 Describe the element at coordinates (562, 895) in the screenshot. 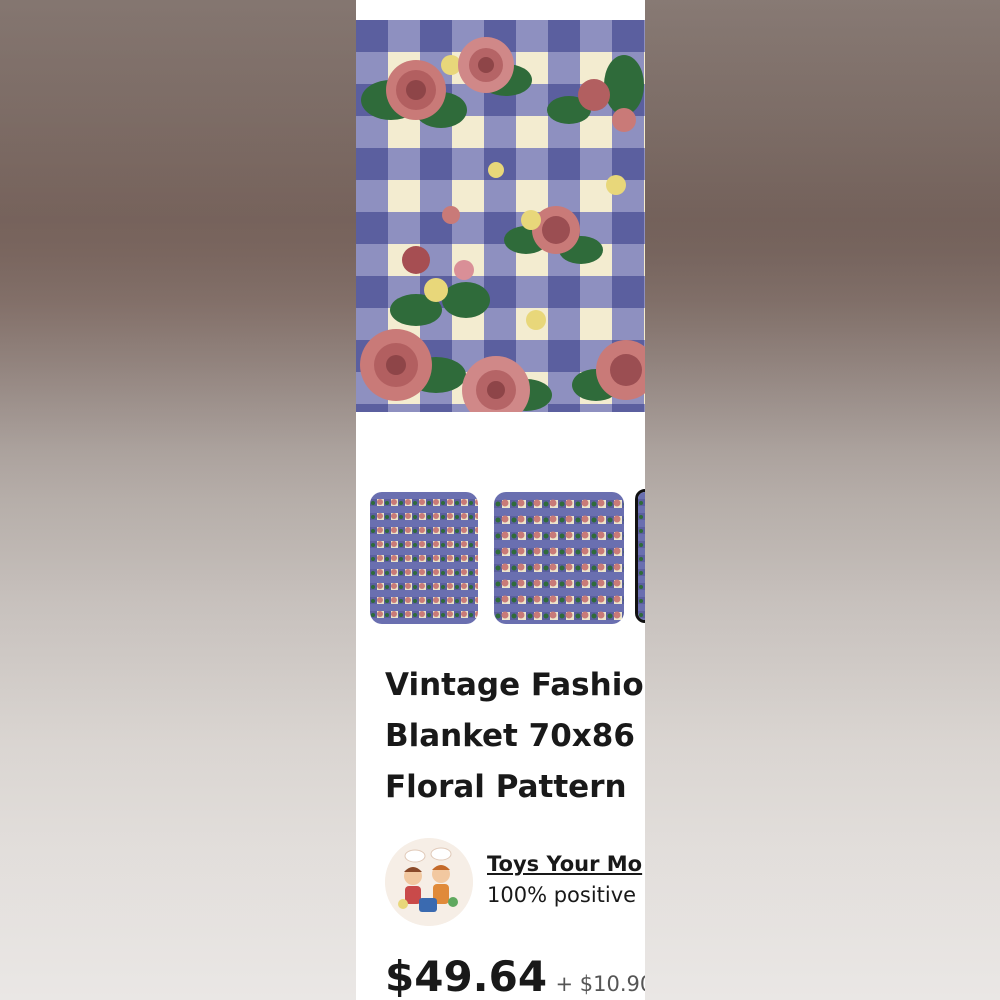

I see `seller-feedback-score: 100% positive` at that location.